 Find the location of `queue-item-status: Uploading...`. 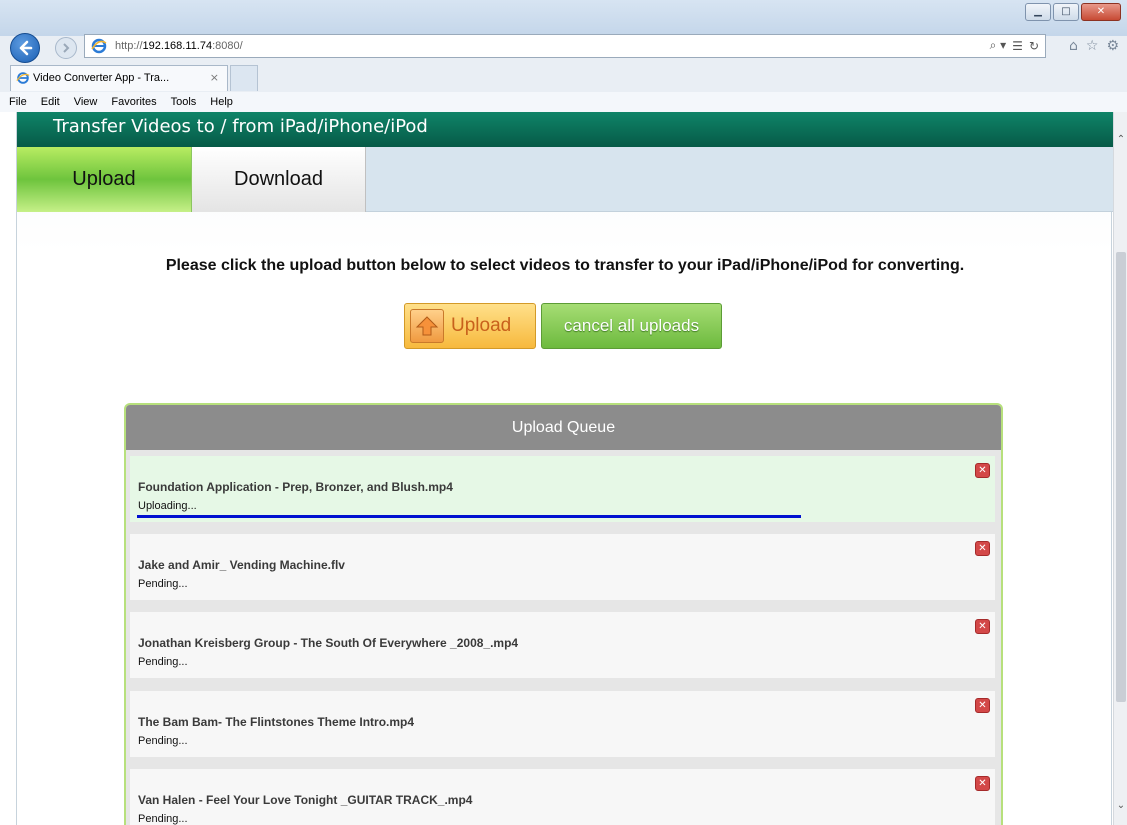

queue-item-status: Uploading... is located at coordinates (167, 506).